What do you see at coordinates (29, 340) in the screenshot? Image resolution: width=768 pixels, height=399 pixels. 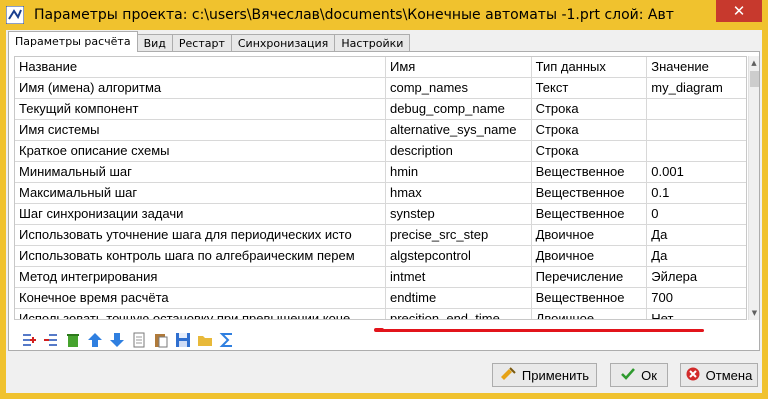 I see `add-rows-icon` at bounding box center [29, 340].